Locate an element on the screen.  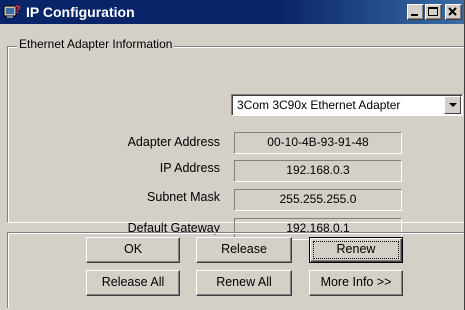
release-all-button: Release All is located at coordinates (133, 283).